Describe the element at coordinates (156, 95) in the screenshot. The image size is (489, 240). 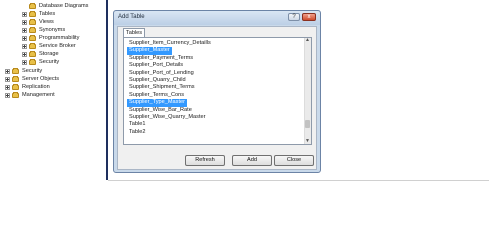
I see `list-item: Supplier_Terms_Cons` at that location.